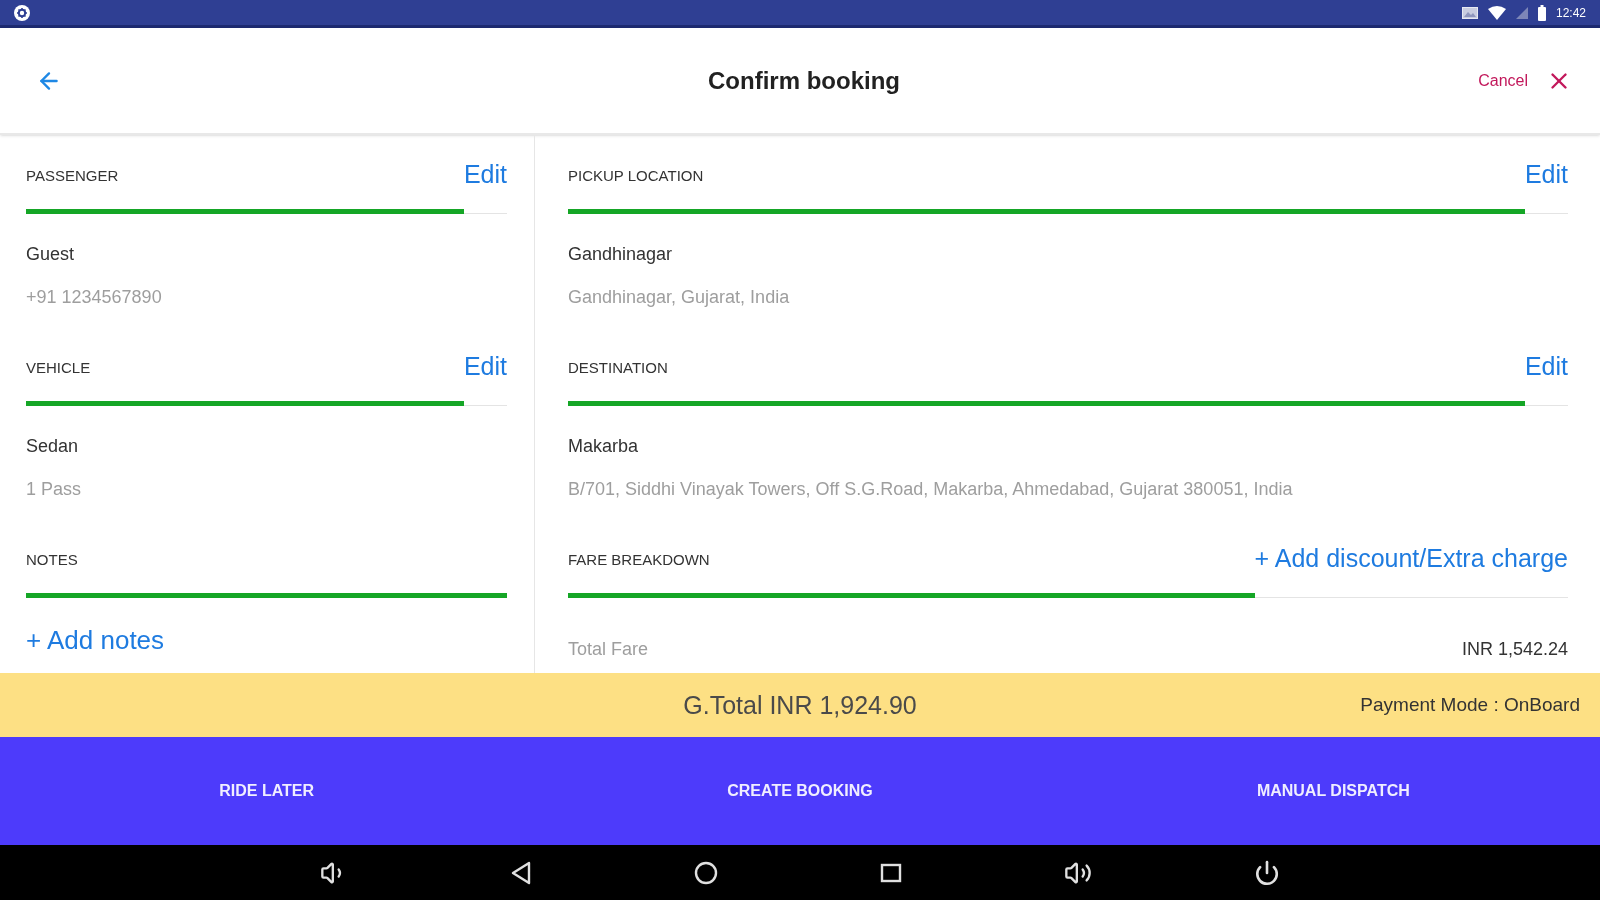 The height and width of the screenshot is (900, 1600). I want to click on item-title: Guest, so click(51, 254).